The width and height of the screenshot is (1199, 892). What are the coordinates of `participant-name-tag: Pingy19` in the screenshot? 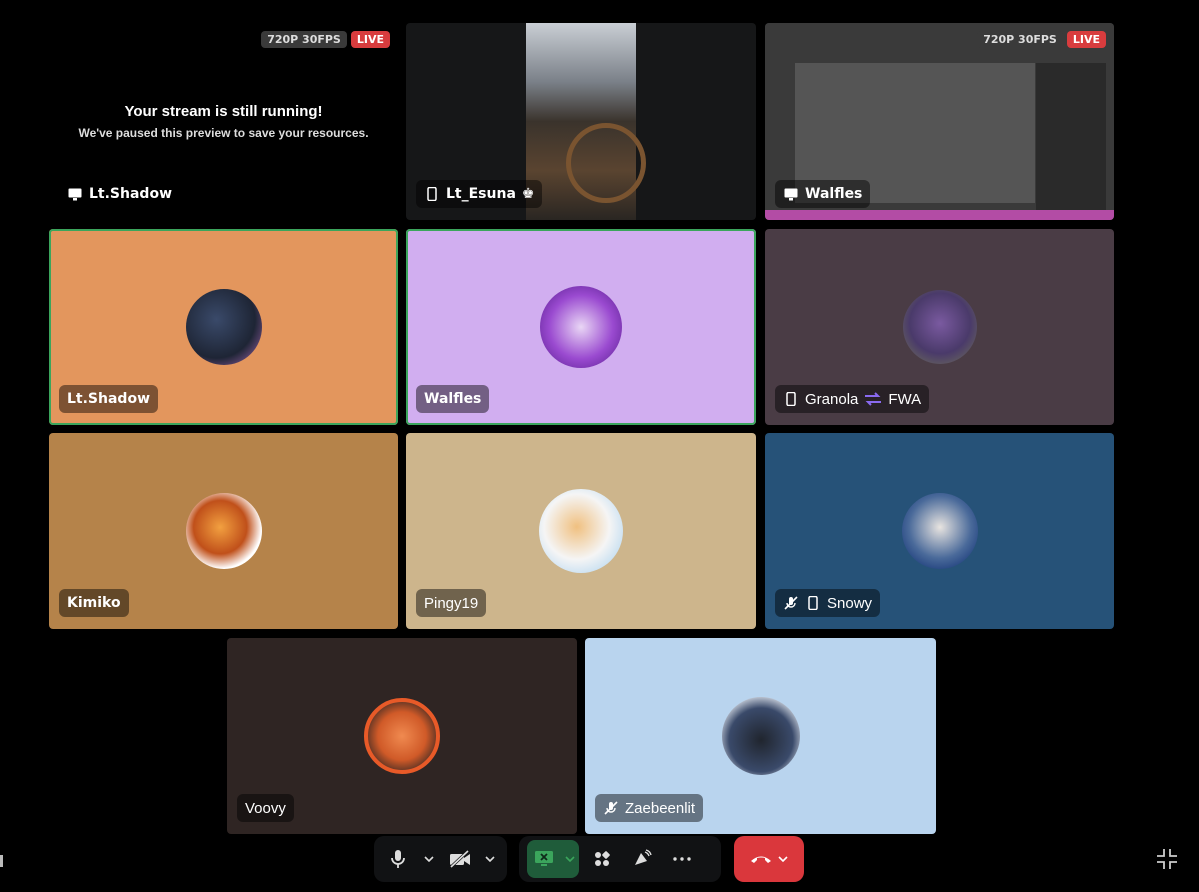 It's located at (451, 603).